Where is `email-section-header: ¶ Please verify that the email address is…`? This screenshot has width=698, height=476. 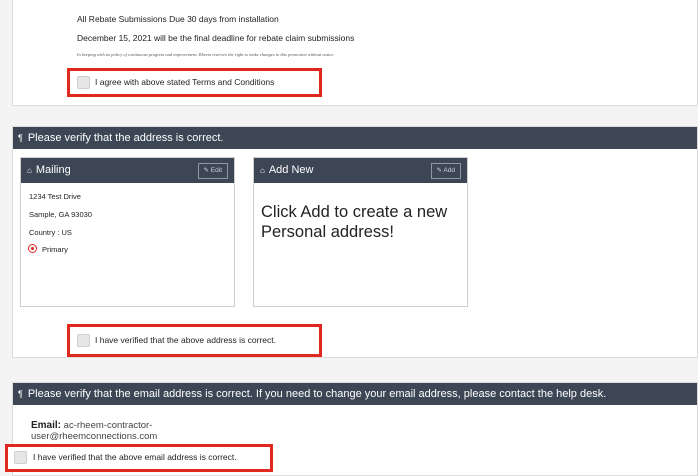 email-section-header: ¶ Please verify that the email address is… is located at coordinates (355, 394).